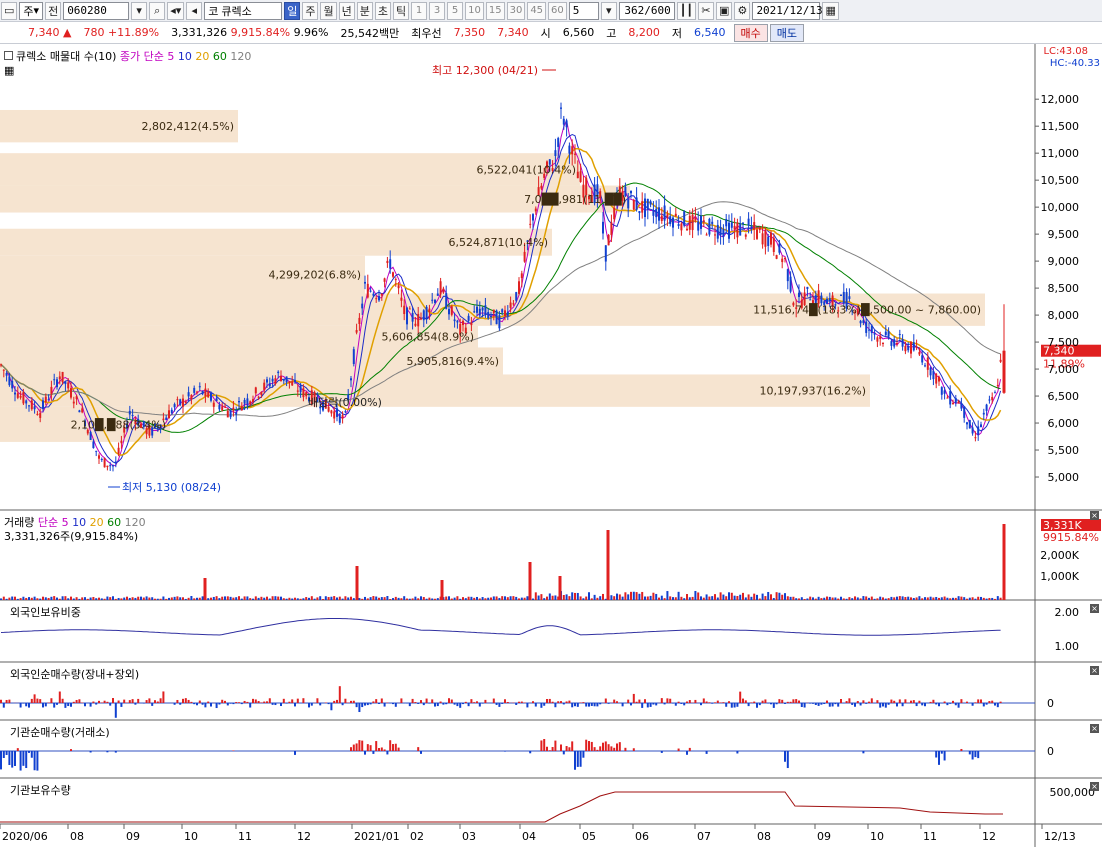 This screenshot has width=1102, height=847. What do you see at coordinates (139, 10) in the screenshot?
I see `code-dropdown-icon: ▾` at bounding box center [139, 10].